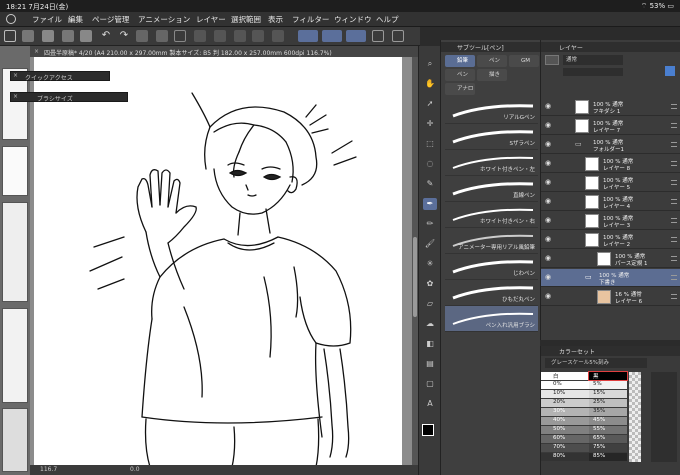 The width and height of the screenshot is (680, 475). Describe the element at coordinates (430, 144) in the screenshot. I see `selection-tool-icon: ⬚` at that location.